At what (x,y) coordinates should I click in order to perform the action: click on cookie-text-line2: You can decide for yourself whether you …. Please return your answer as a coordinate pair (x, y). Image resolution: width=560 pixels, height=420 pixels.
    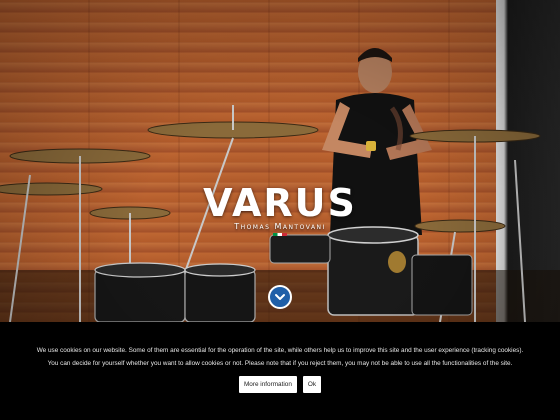
    Looking at the image, I should click on (280, 363).